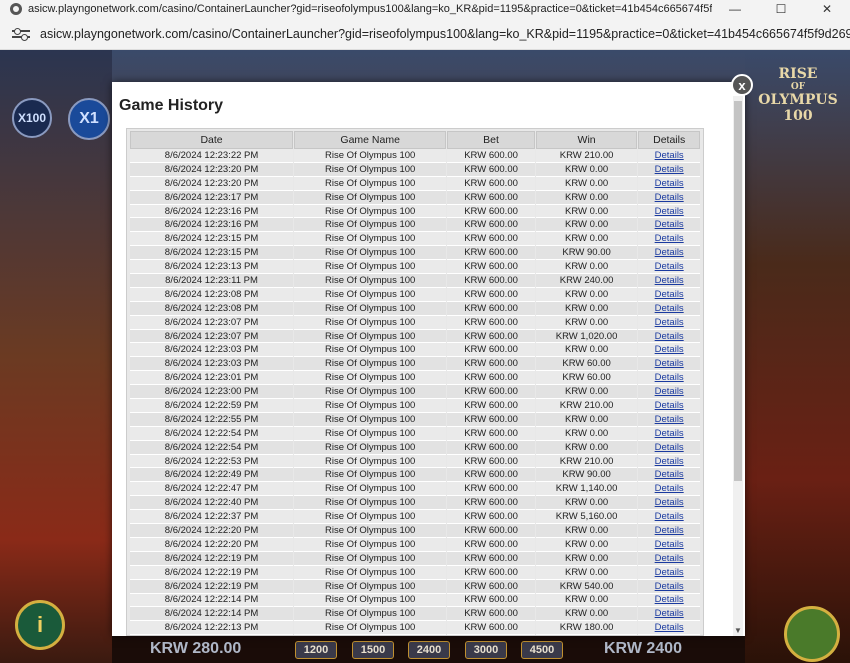 The image size is (850, 663). What do you see at coordinates (486, 650) in the screenshot?
I see `bet-chip: 3000` at bounding box center [486, 650].